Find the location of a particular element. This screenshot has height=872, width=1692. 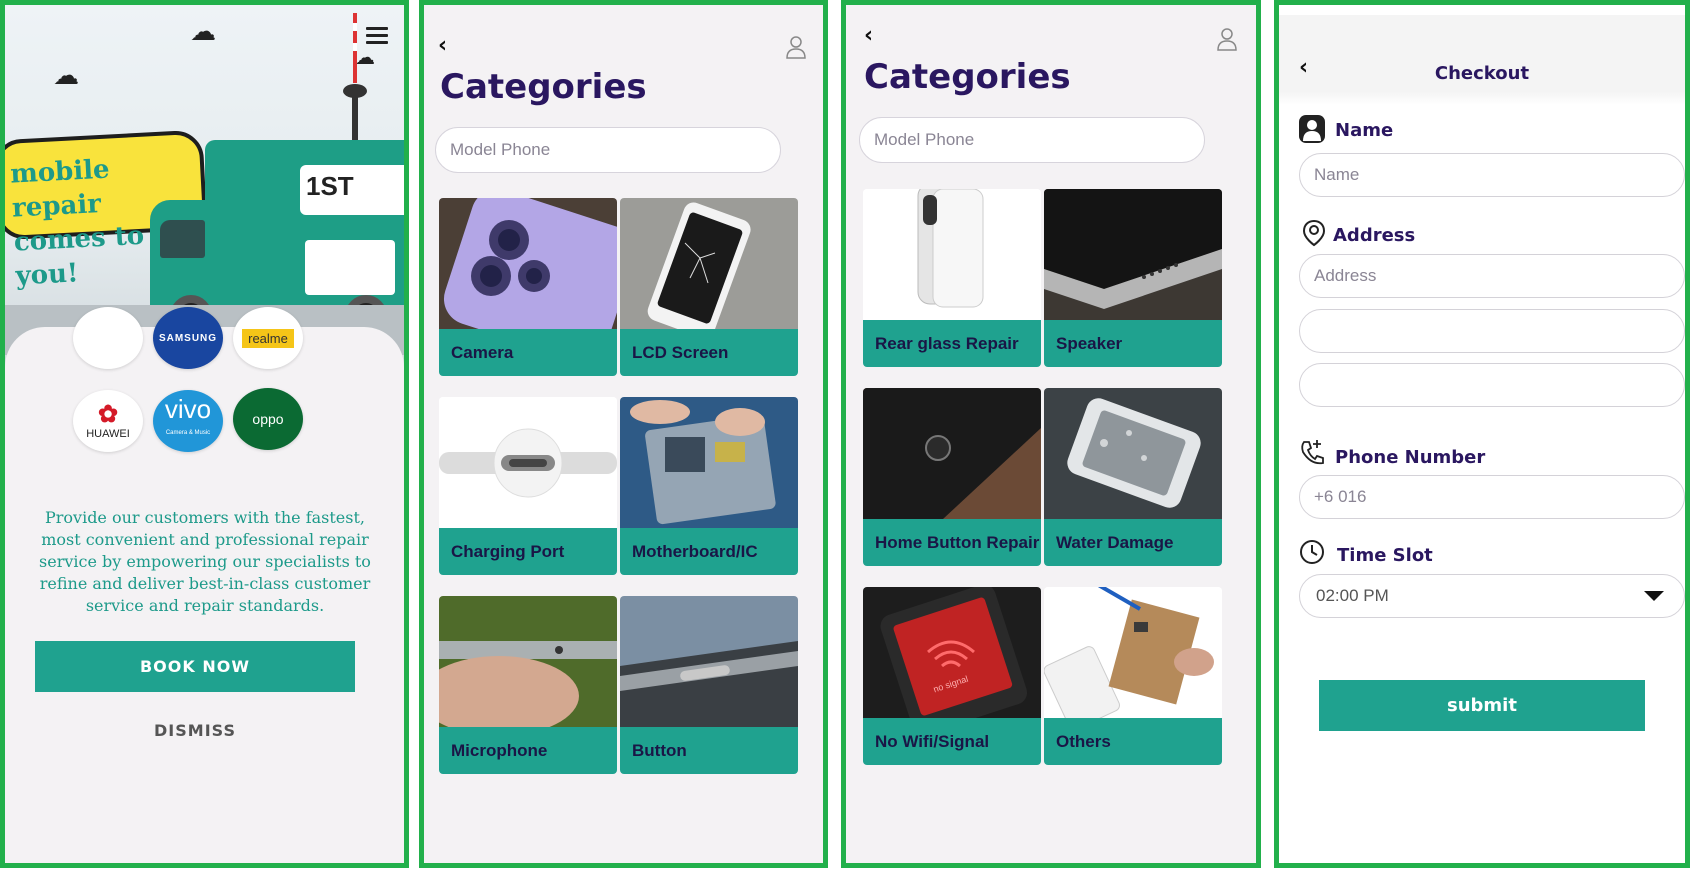

submit-button: submit is located at coordinates (1482, 705).